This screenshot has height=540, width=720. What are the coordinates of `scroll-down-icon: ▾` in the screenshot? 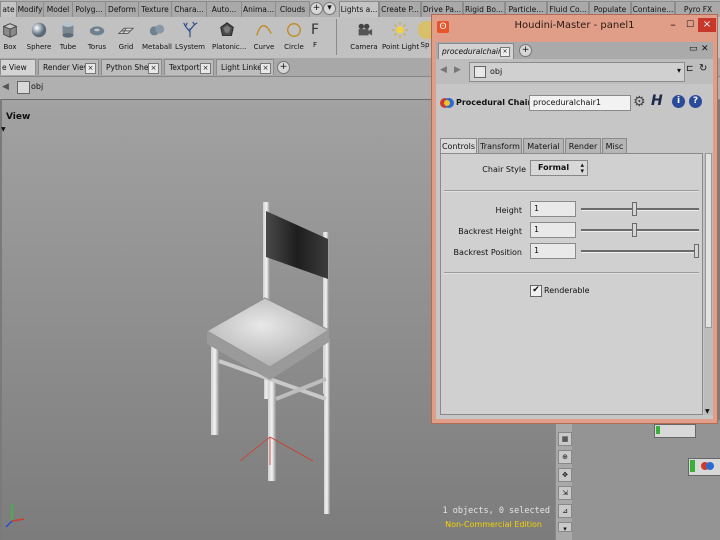 It's located at (565, 527).